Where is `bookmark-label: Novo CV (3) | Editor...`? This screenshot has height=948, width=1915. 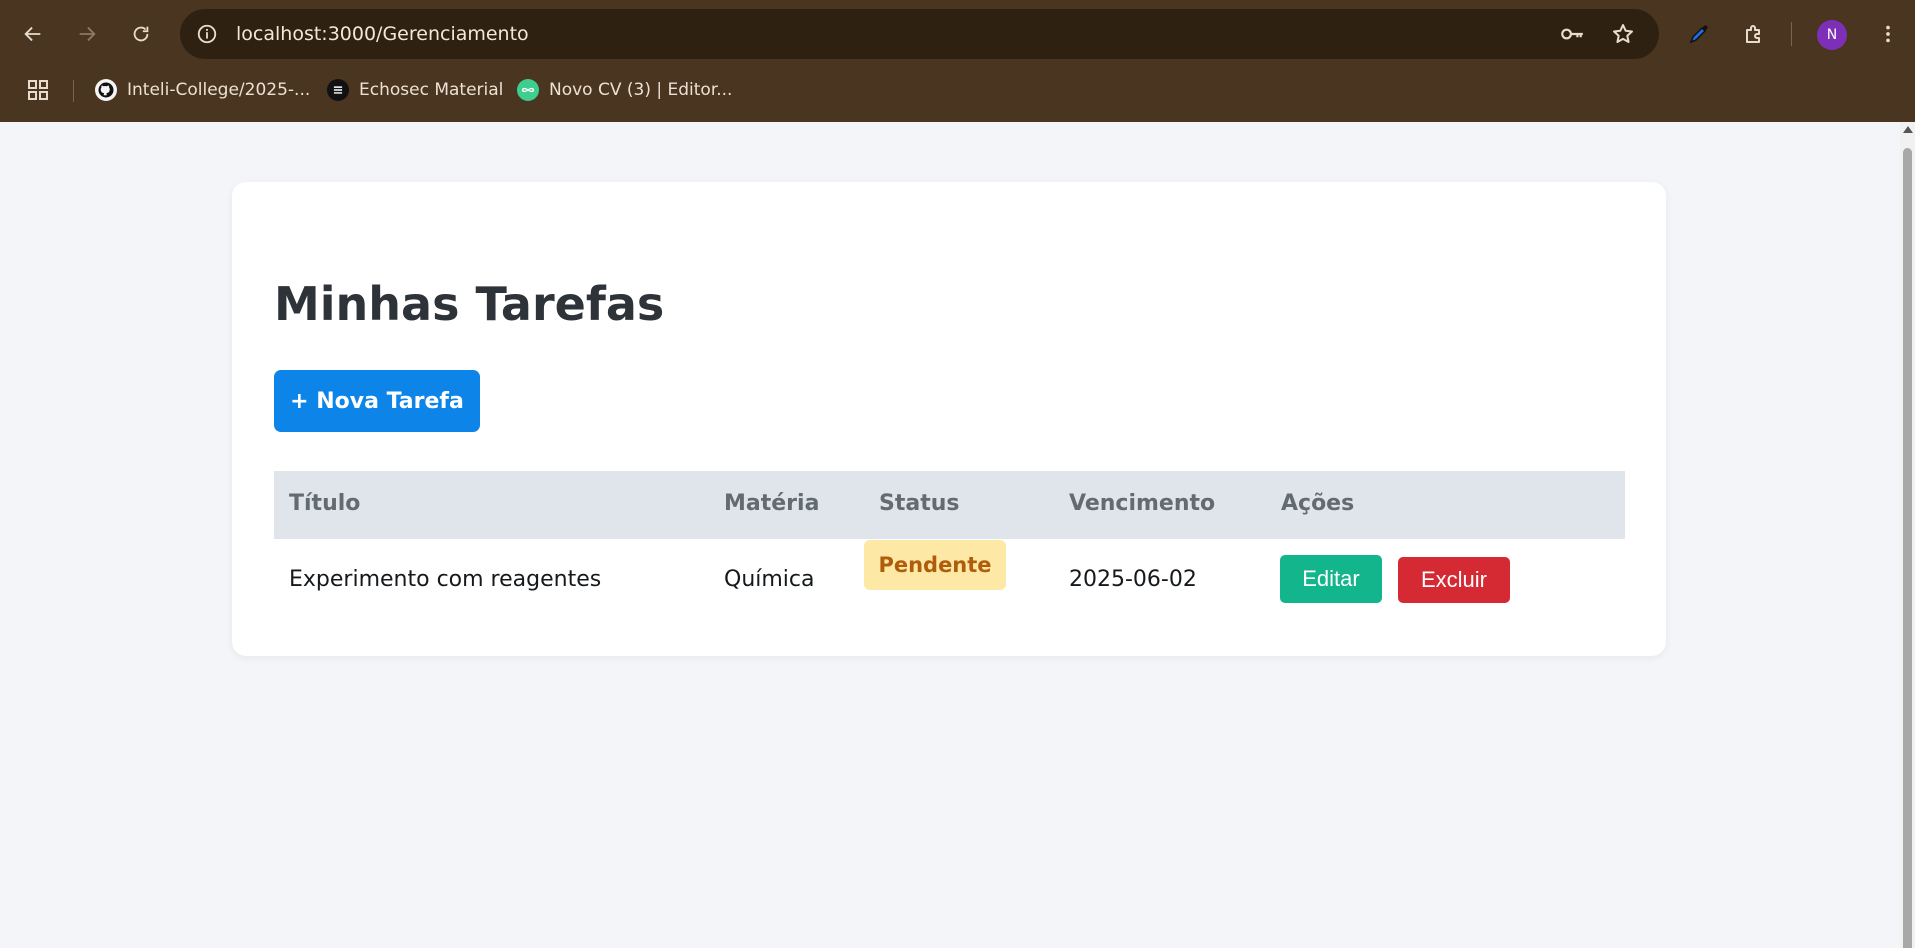 bookmark-label: Novo CV (3) | Editor... is located at coordinates (641, 90).